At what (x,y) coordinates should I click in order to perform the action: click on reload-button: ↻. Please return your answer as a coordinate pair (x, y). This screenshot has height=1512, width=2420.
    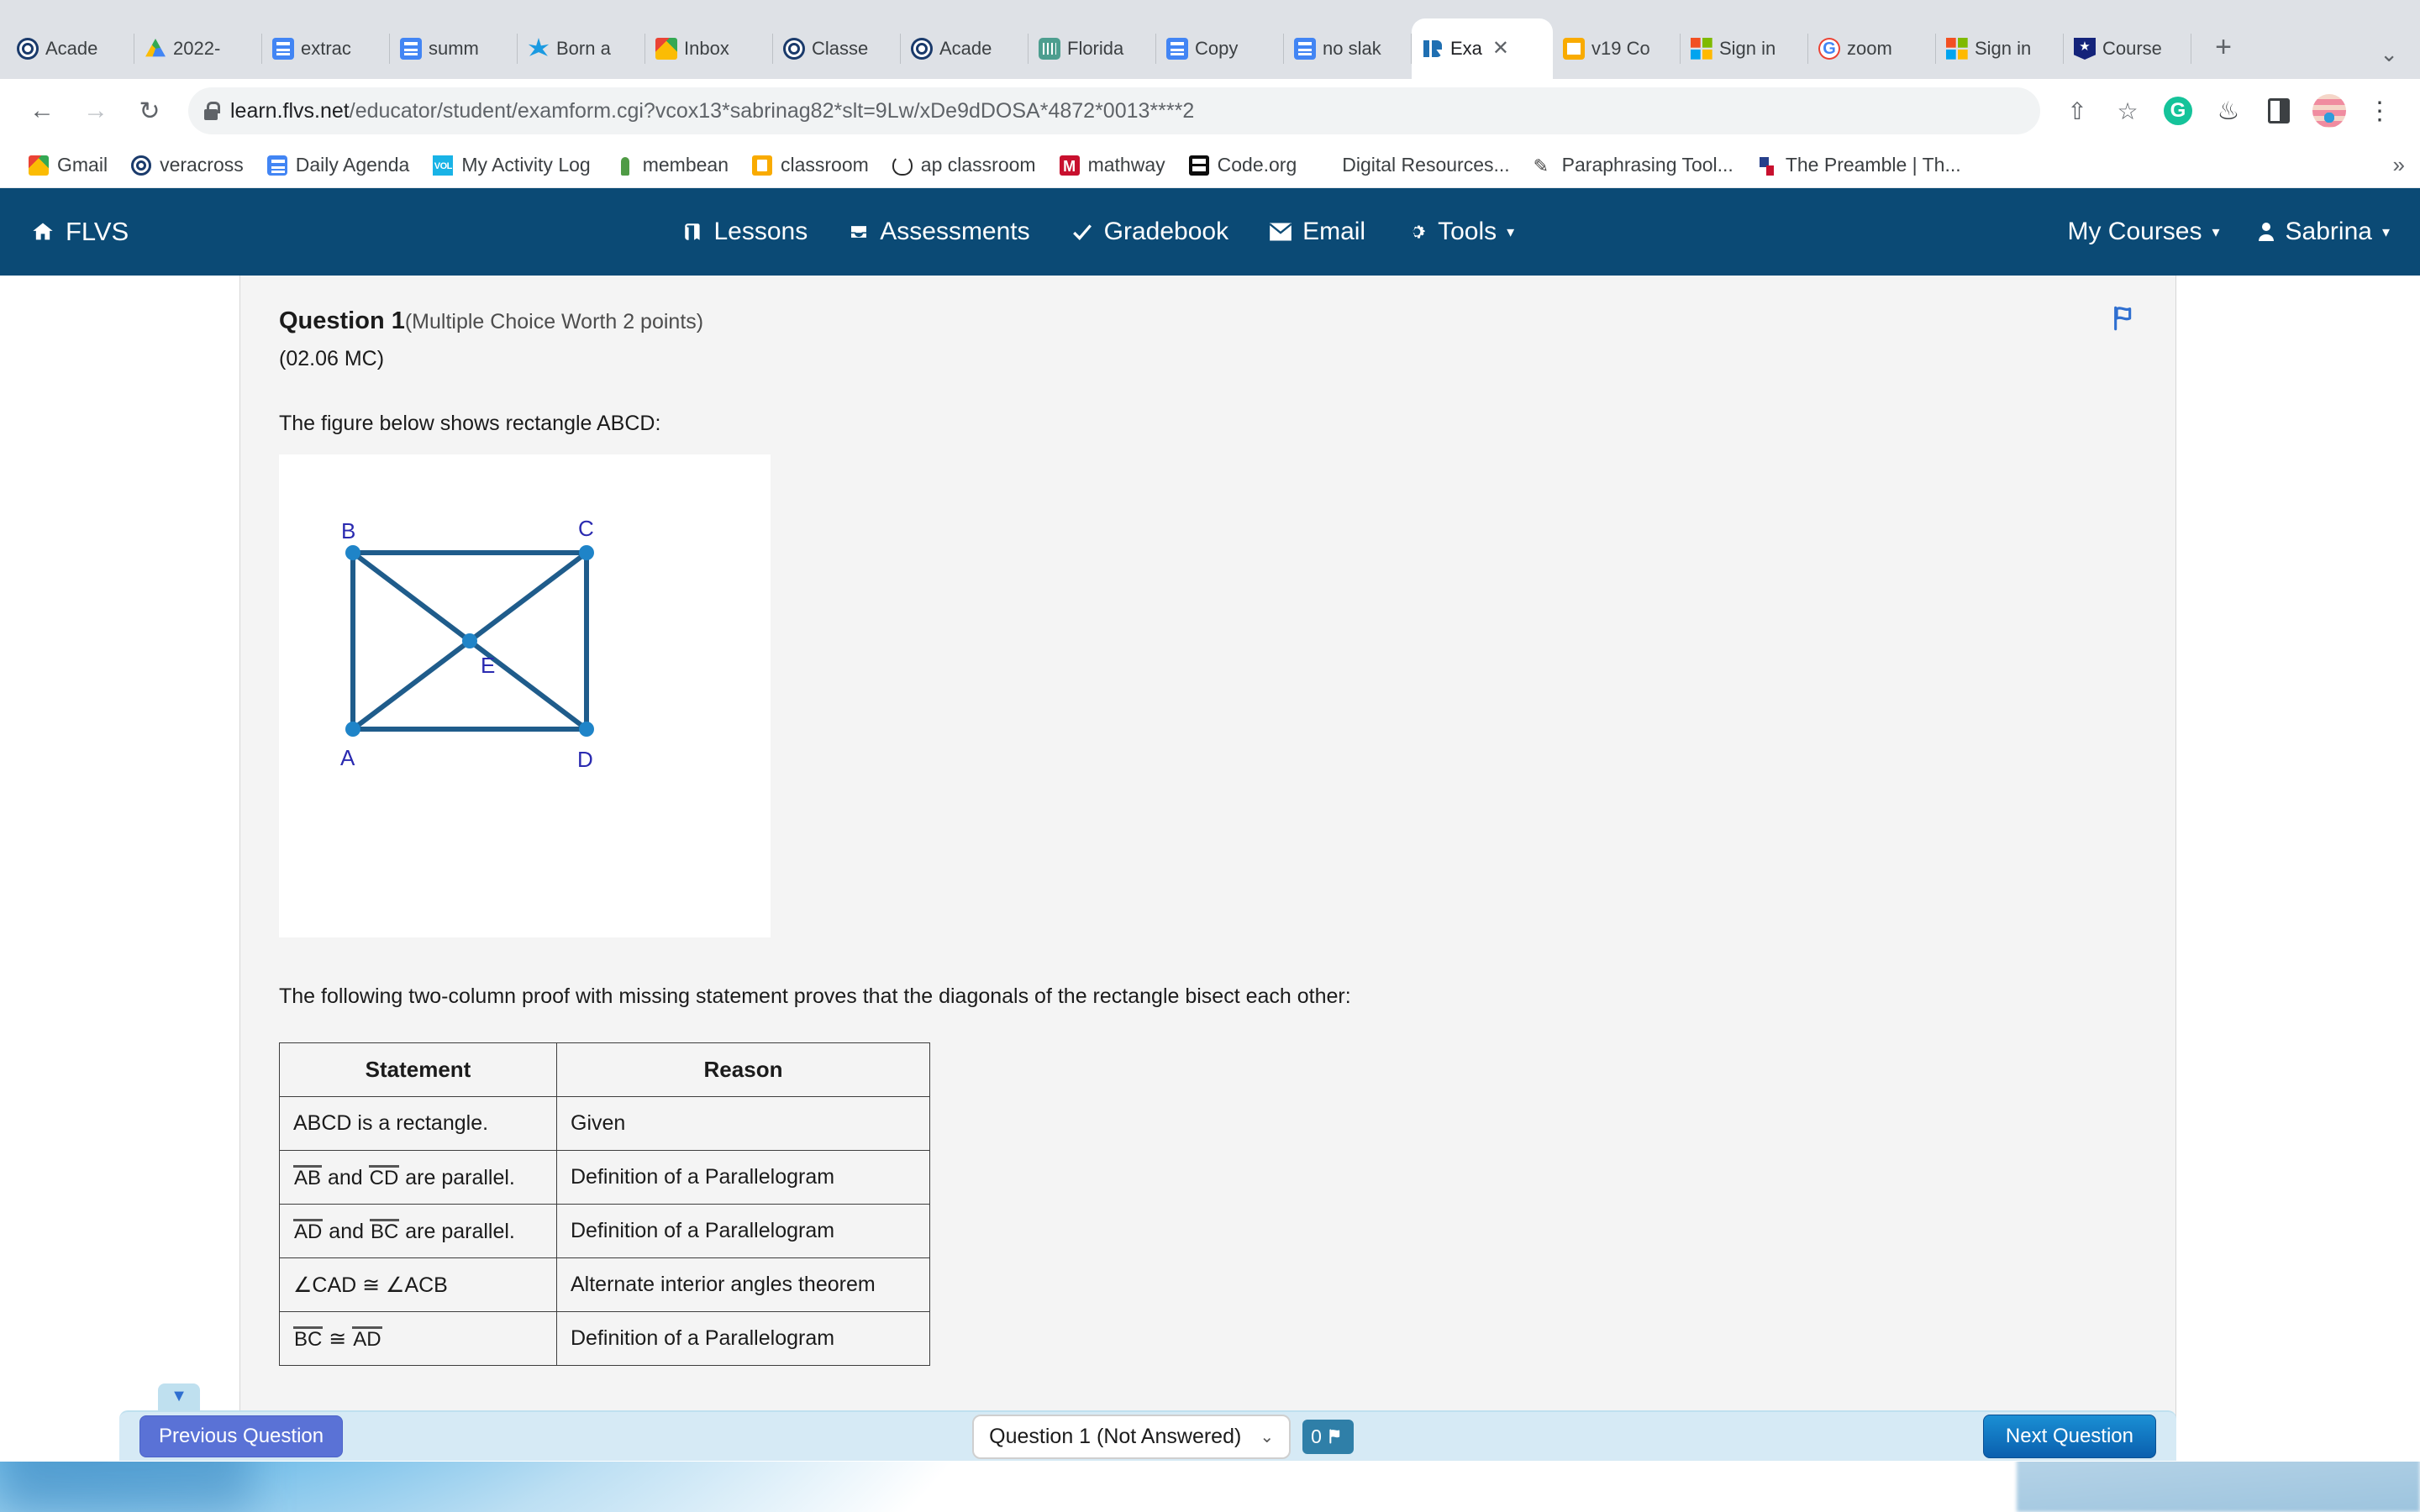
    Looking at the image, I should click on (149, 110).